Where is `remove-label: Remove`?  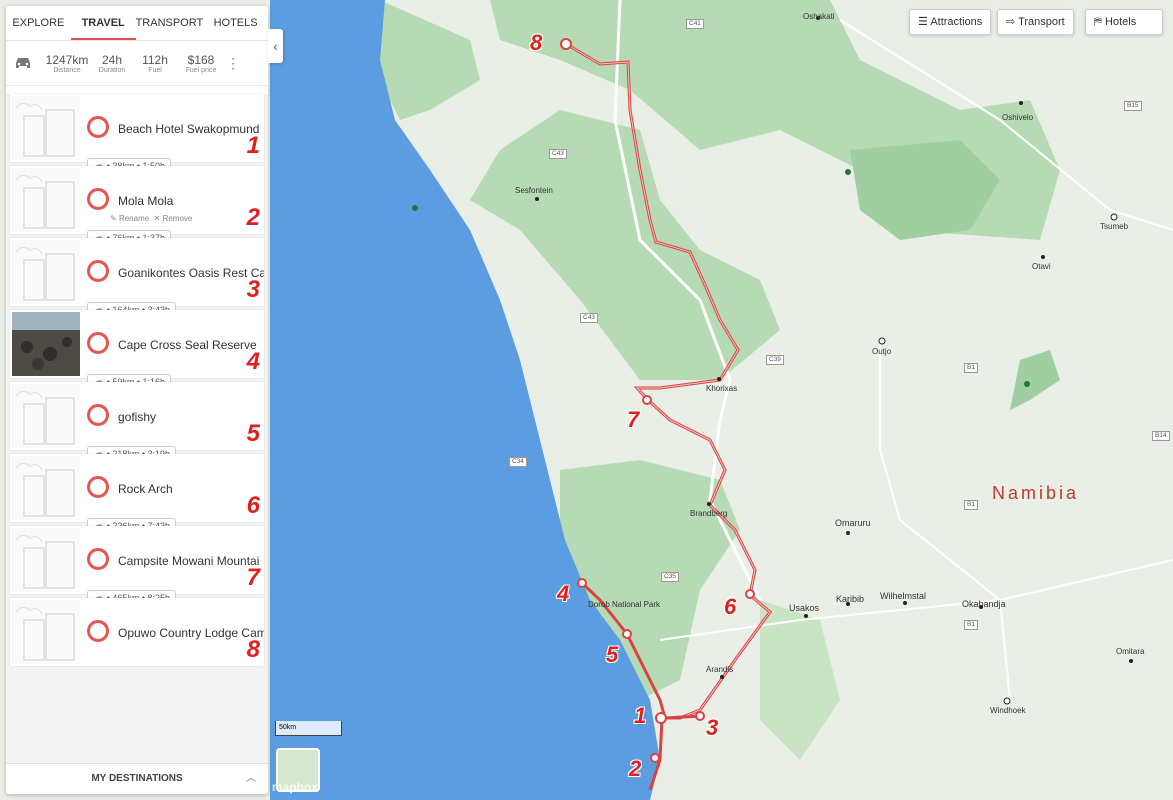
remove-label: Remove is located at coordinates (177, 218).